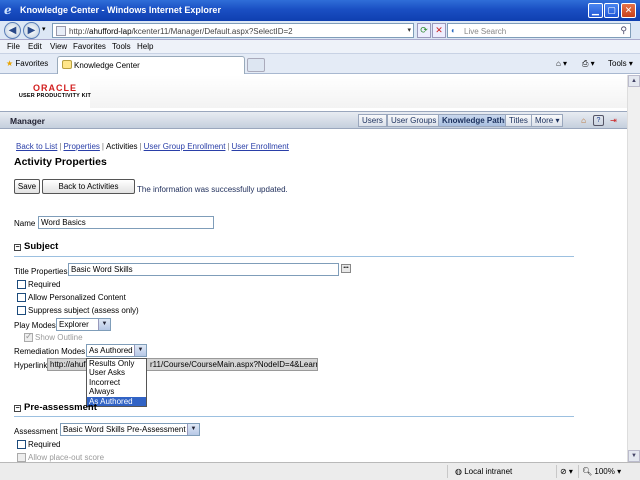  I want to click on menu-help: Help, so click(145, 46).